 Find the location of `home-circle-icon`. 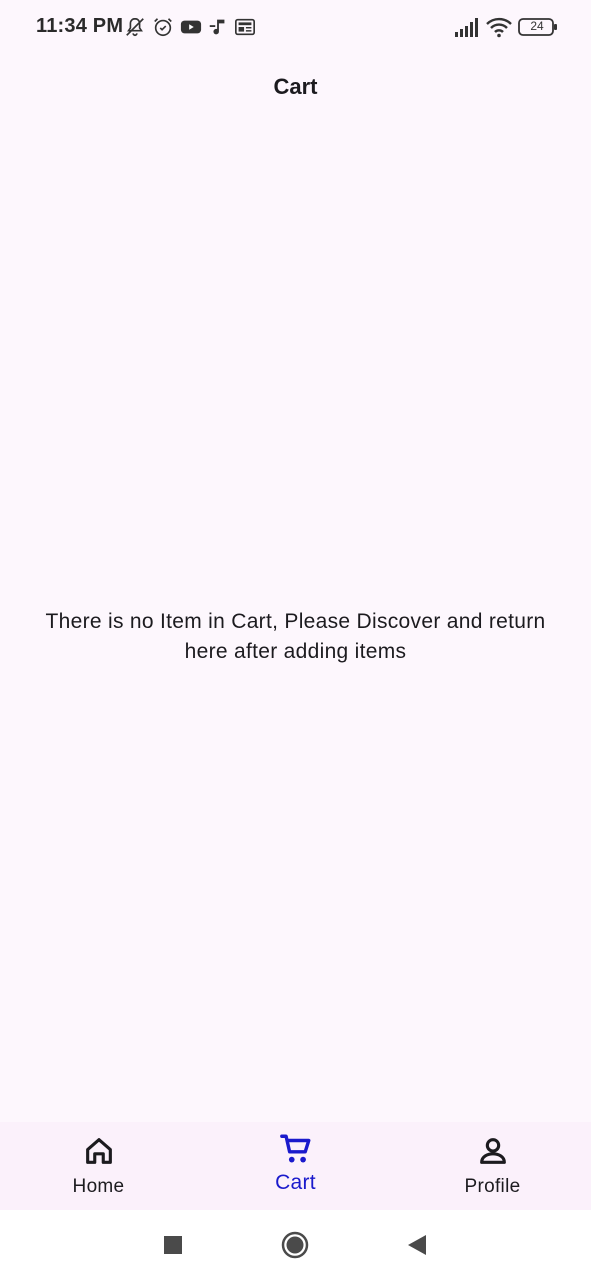

home-circle-icon is located at coordinates (295, 1245).